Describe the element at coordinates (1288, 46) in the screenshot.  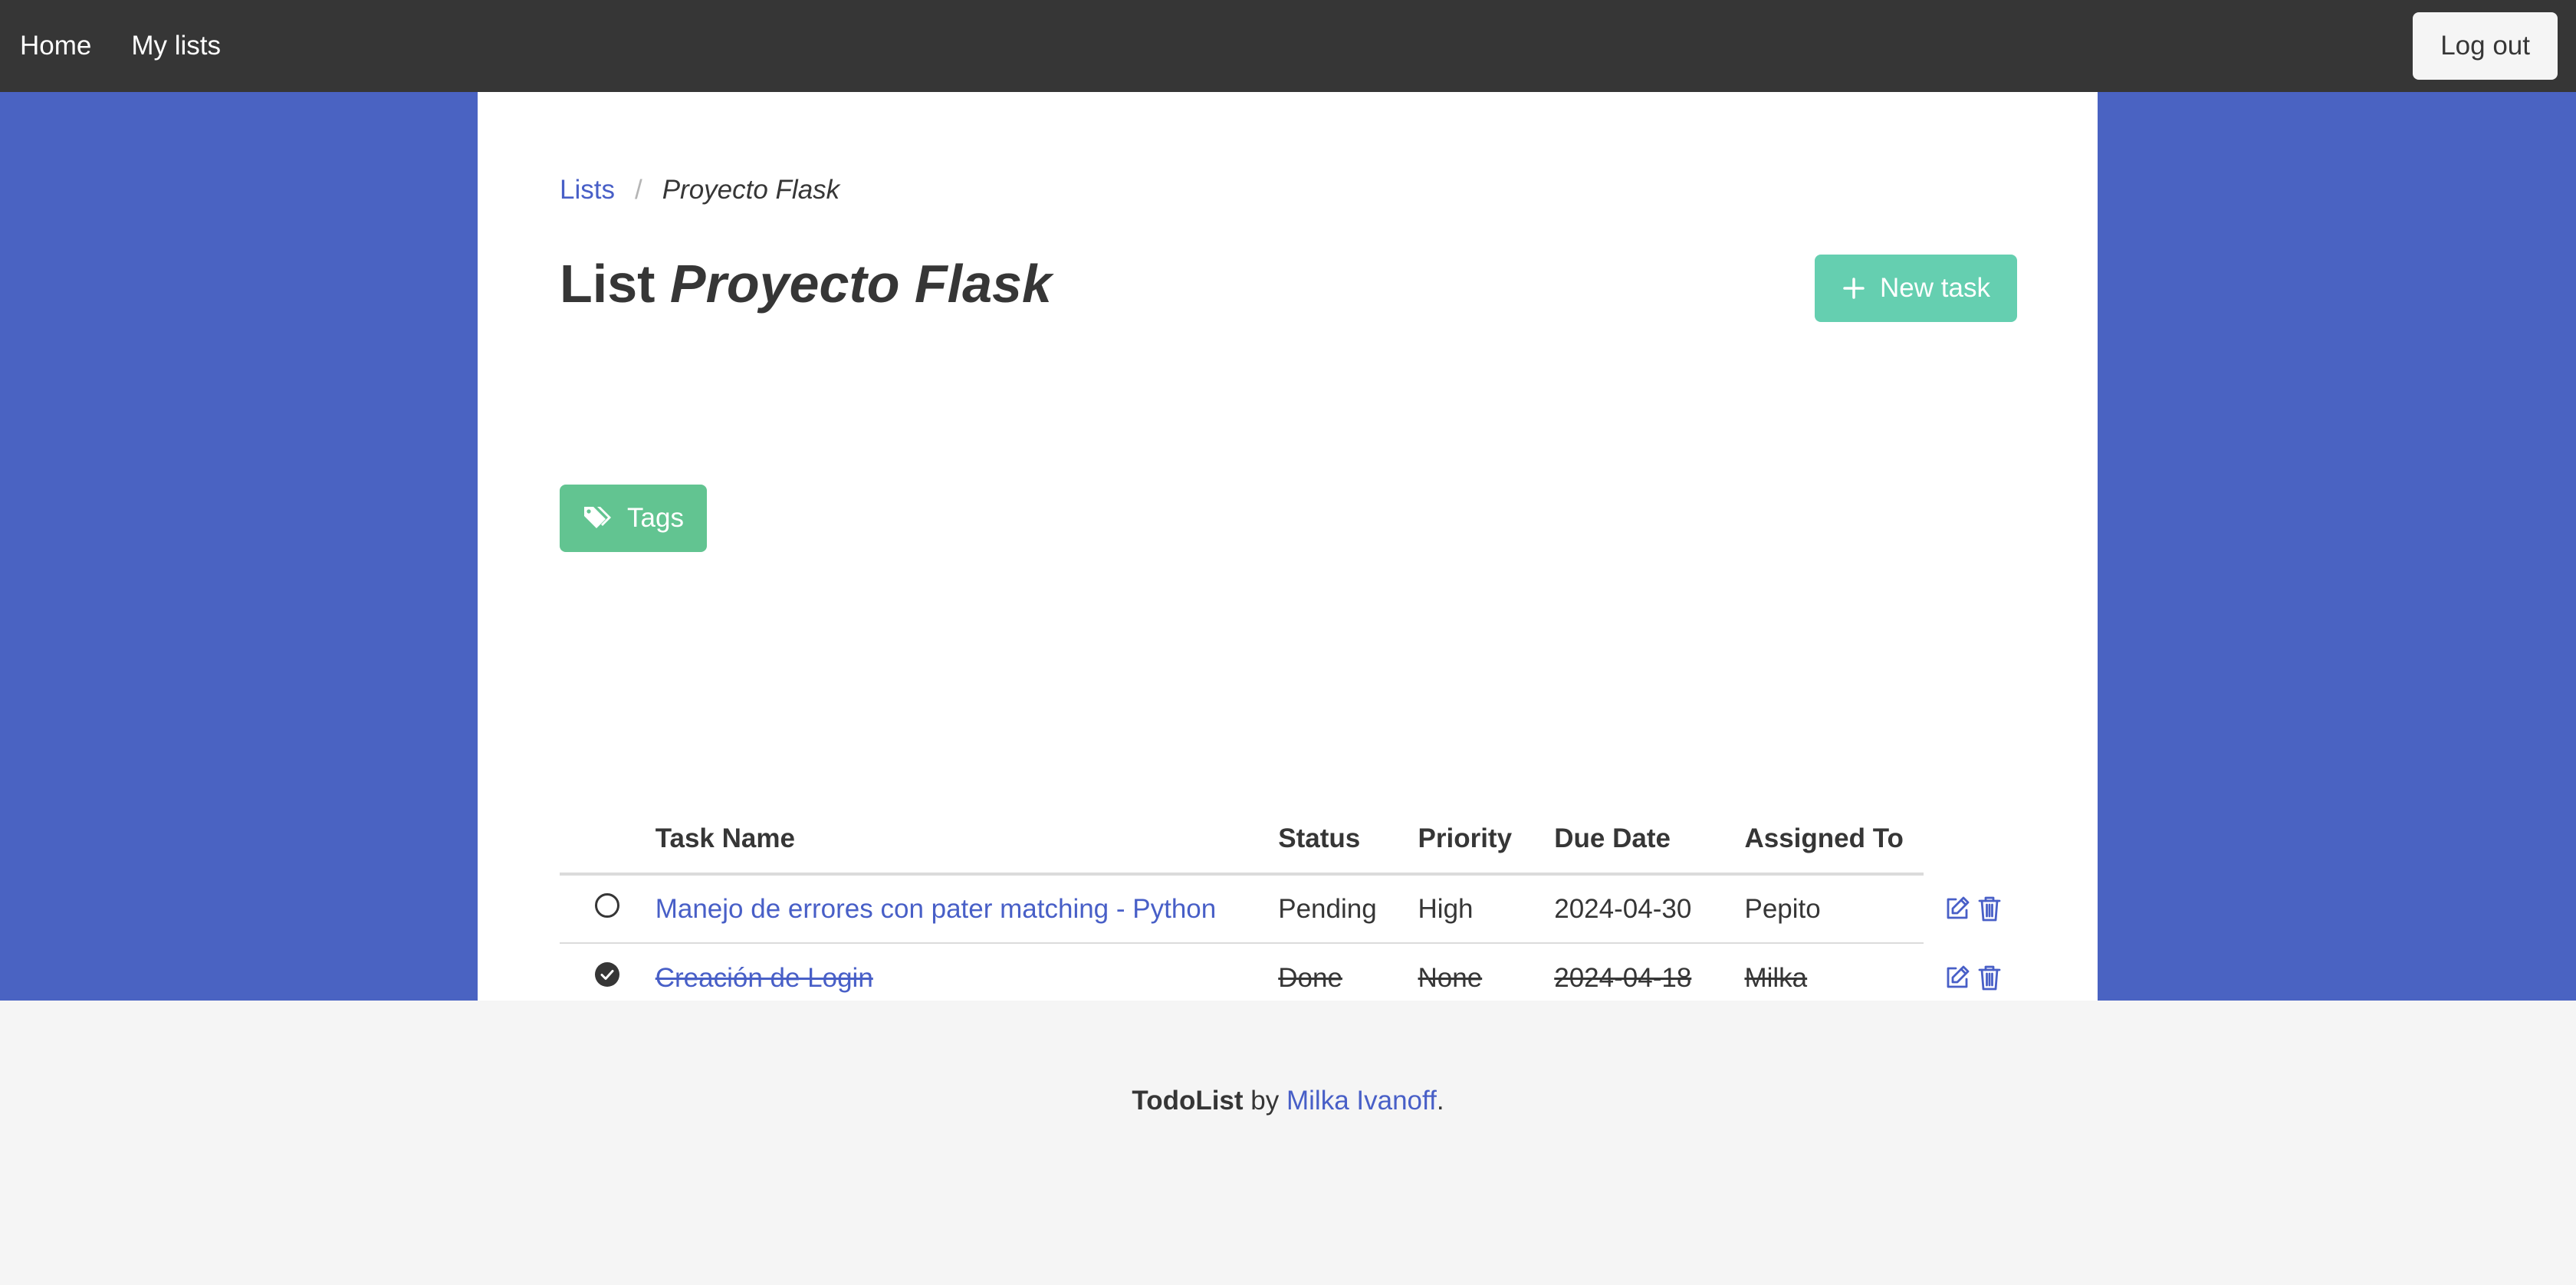
I see `navbar: Home My lists Log out` at that location.